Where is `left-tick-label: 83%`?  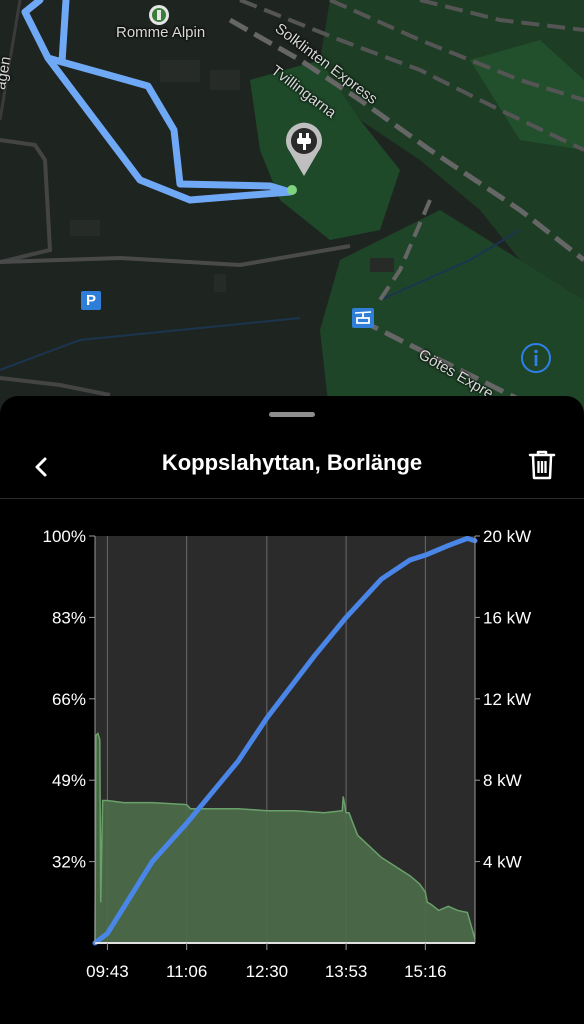
left-tick-label: 83% is located at coordinates (69, 617).